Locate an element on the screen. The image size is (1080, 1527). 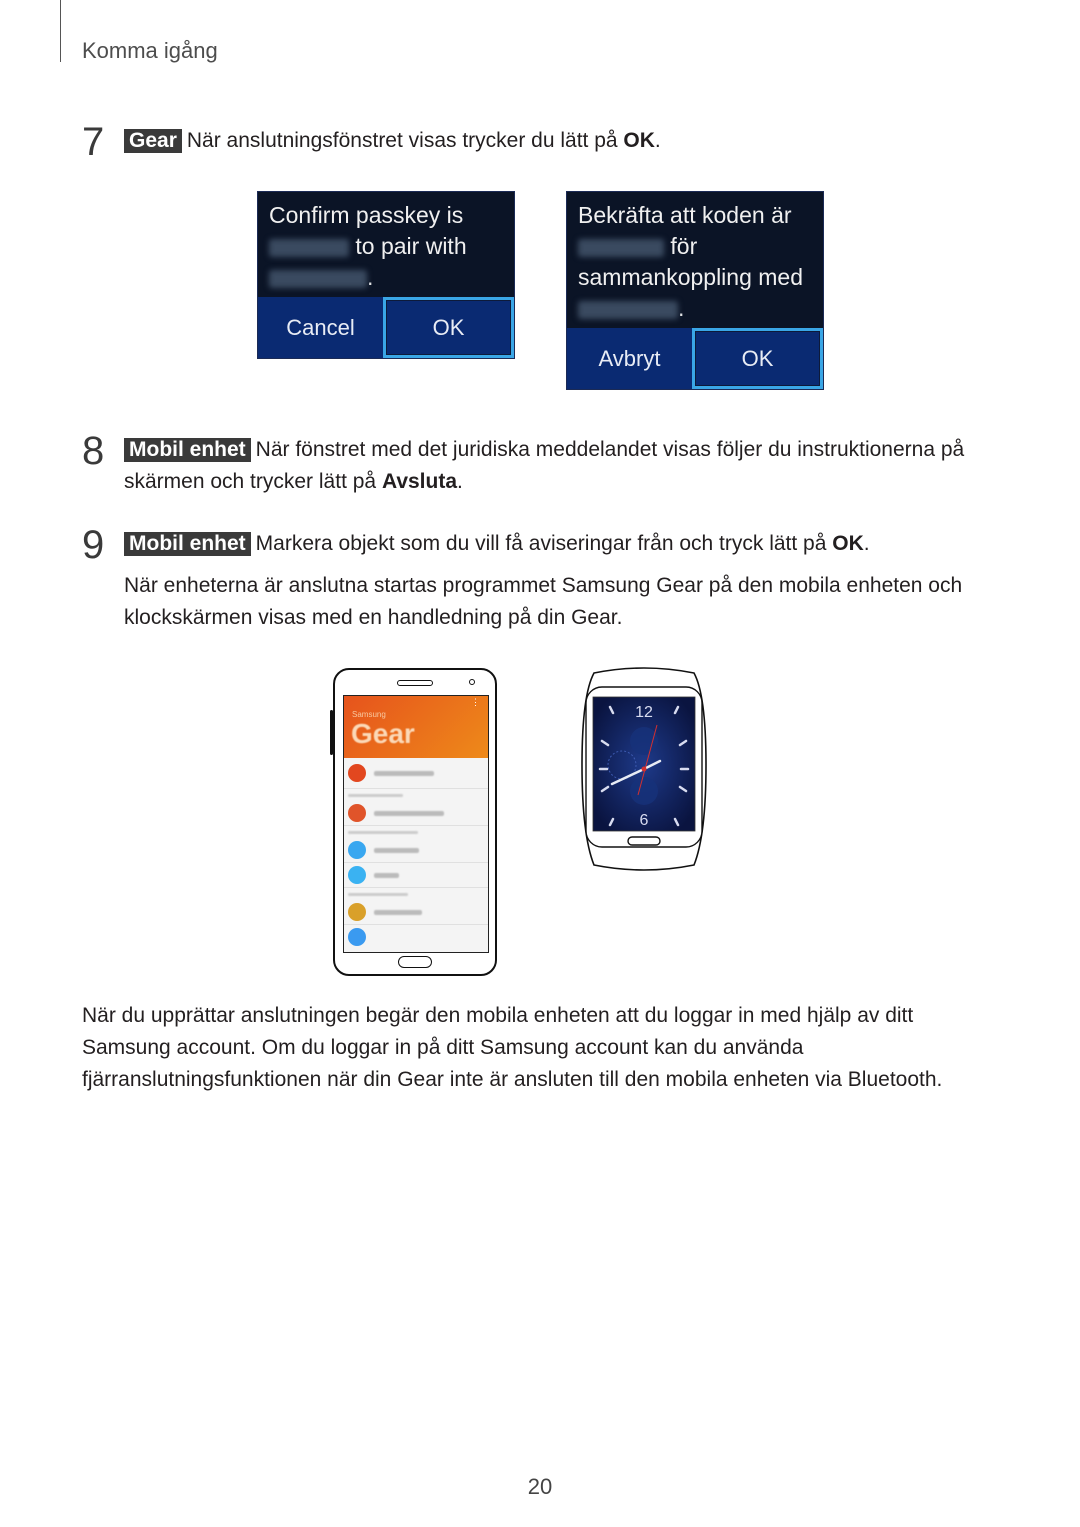
notifications-row is located at coordinates (416, 912).